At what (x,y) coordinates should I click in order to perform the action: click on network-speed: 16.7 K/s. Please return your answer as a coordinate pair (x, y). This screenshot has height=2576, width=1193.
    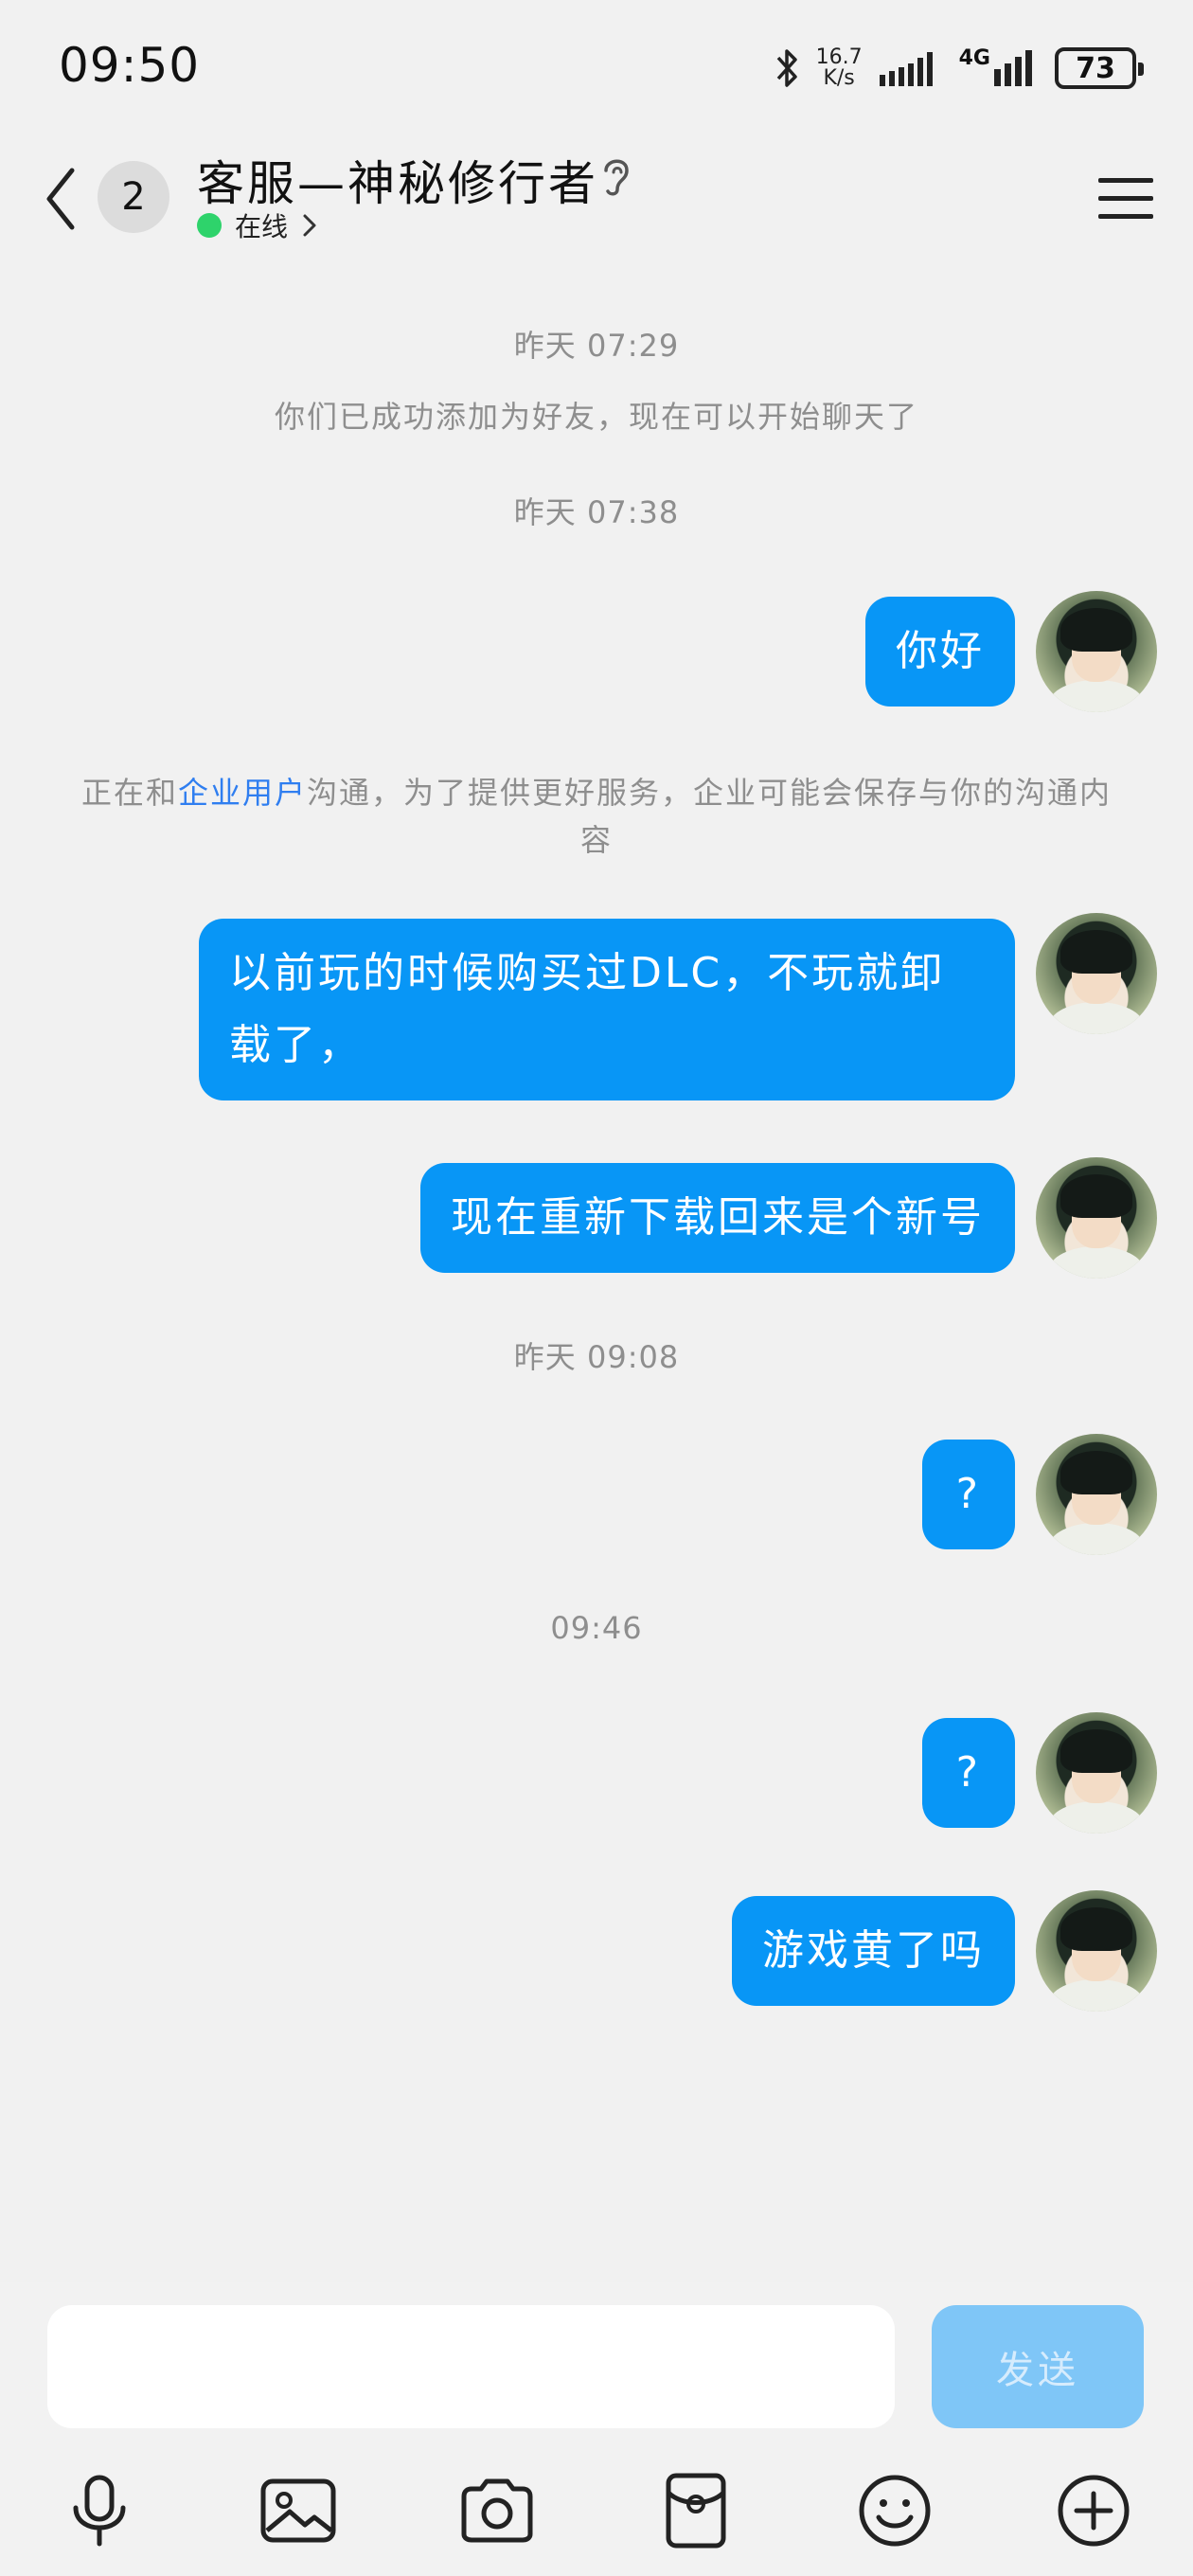
    Looking at the image, I should click on (839, 68).